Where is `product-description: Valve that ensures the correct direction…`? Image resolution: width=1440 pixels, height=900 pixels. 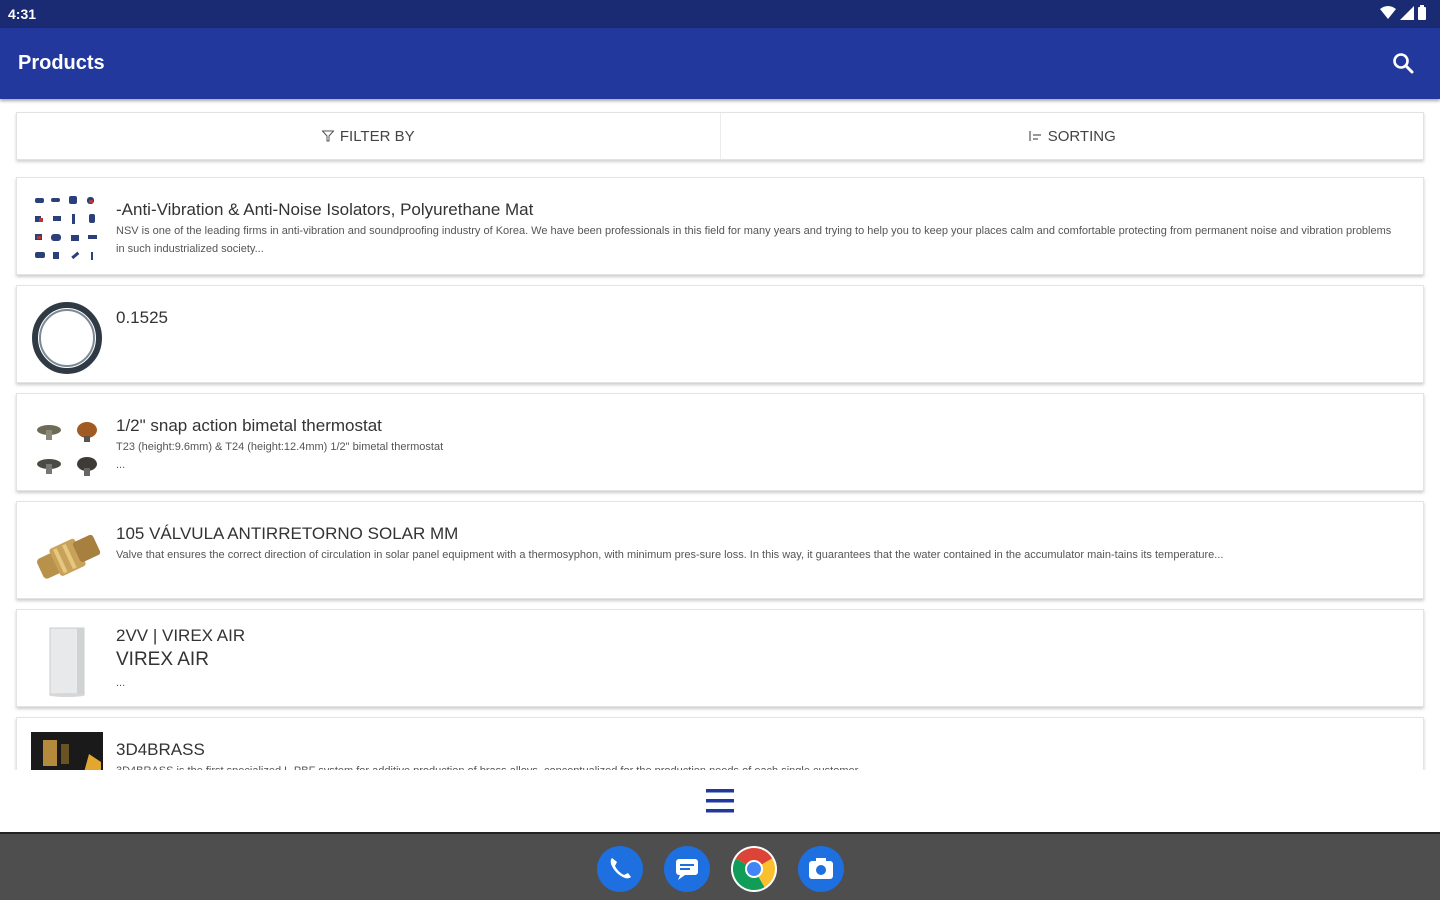 product-description: Valve that ensures the correct direction… is located at coordinates (670, 555).